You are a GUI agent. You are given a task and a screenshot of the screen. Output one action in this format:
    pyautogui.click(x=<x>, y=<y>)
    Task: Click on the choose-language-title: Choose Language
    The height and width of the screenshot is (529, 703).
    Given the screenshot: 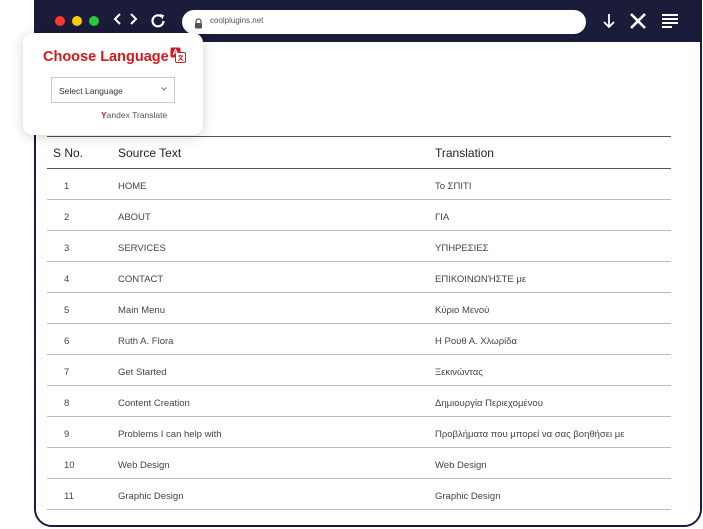 What is the action you would take?
    pyautogui.click(x=106, y=57)
    